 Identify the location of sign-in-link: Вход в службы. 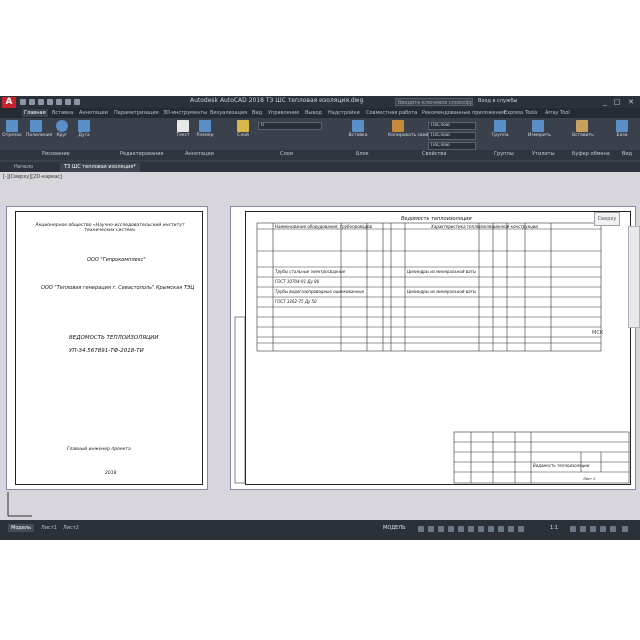
(497, 101).